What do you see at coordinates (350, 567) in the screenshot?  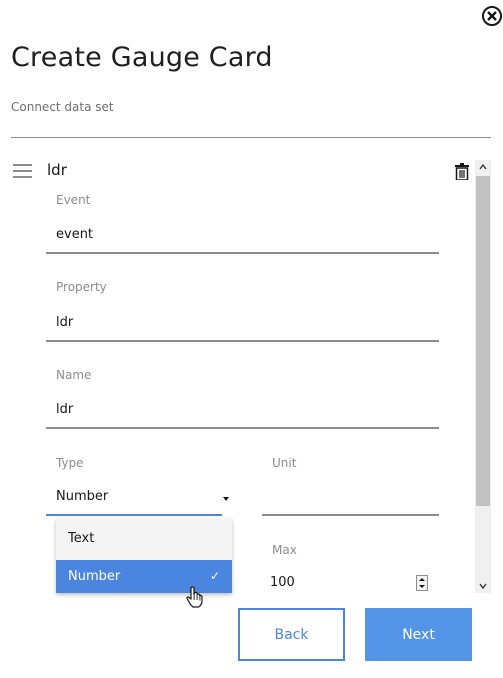 I see `max-field: Max 100` at bounding box center [350, 567].